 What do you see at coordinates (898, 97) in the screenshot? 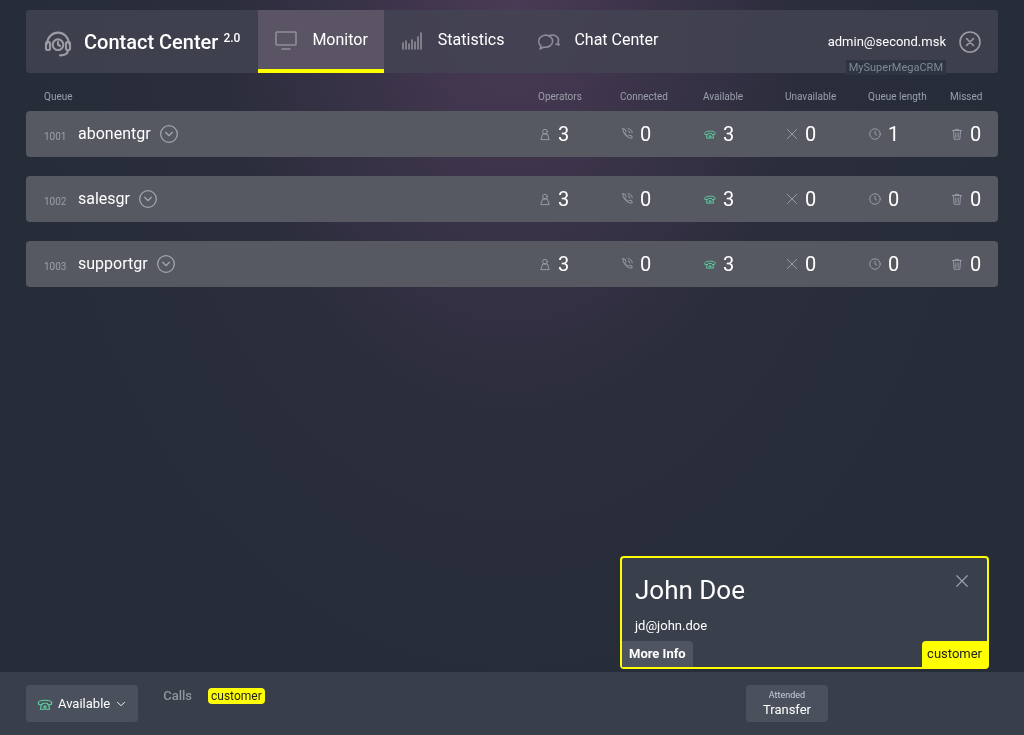
I see `column-header: Queue length` at bounding box center [898, 97].